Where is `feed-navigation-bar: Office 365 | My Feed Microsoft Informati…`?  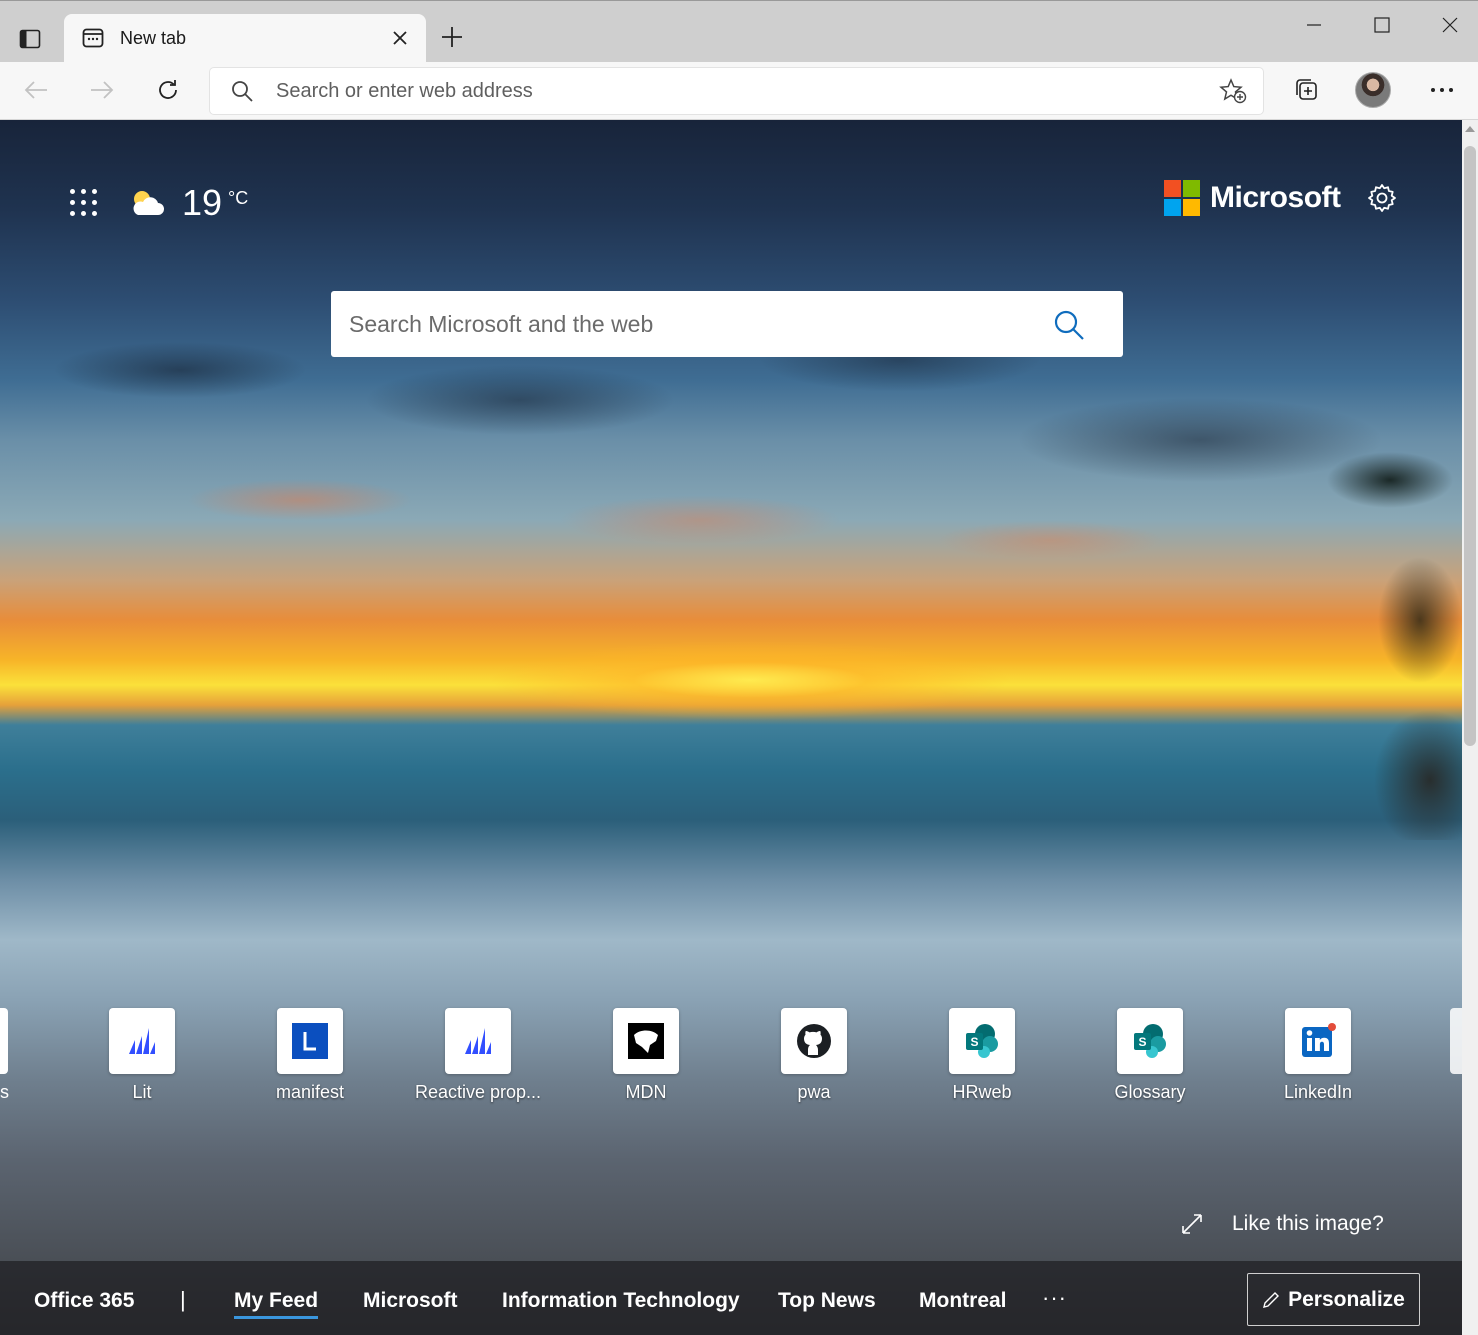 feed-navigation-bar: Office 365 | My Feed Microsoft Informati… is located at coordinates (731, 1298).